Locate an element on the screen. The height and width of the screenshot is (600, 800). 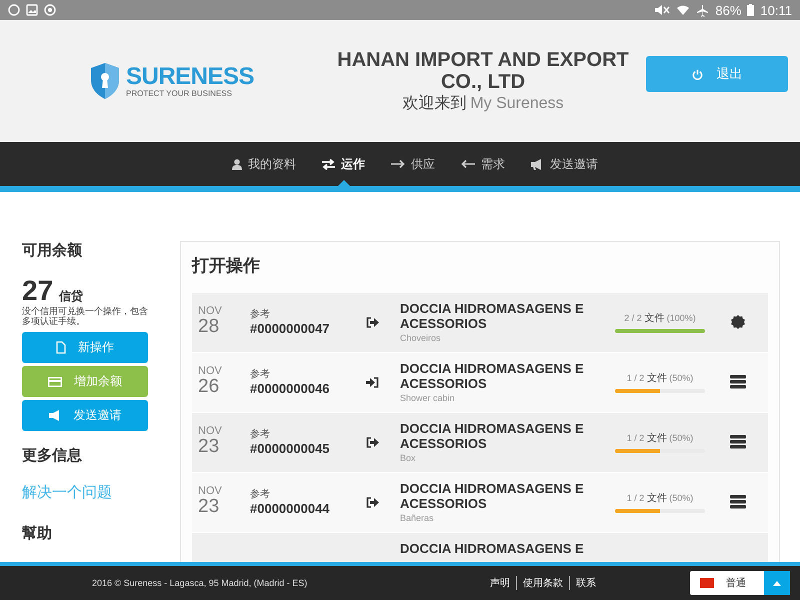
operation-row: DOCCIA HIDROMASAGENS E is located at coordinates (480, 547).